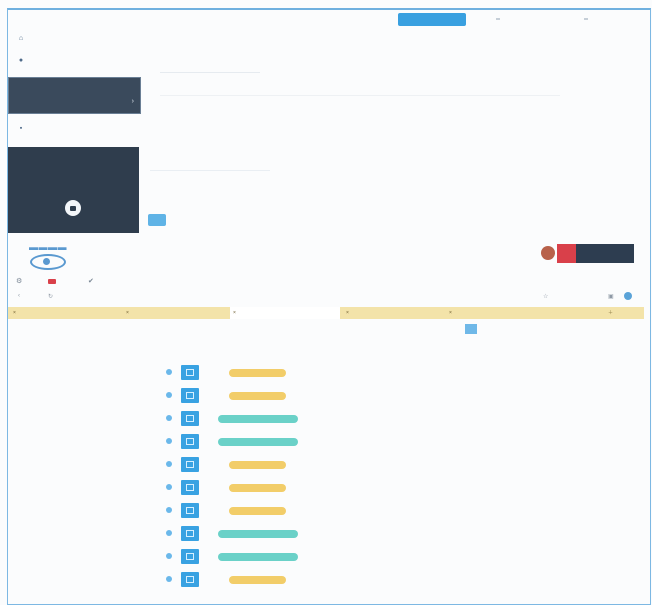  What do you see at coordinates (50, 296) in the screenshot?
I see `refresh-icon: ↻` at bounding box center [50, 296].